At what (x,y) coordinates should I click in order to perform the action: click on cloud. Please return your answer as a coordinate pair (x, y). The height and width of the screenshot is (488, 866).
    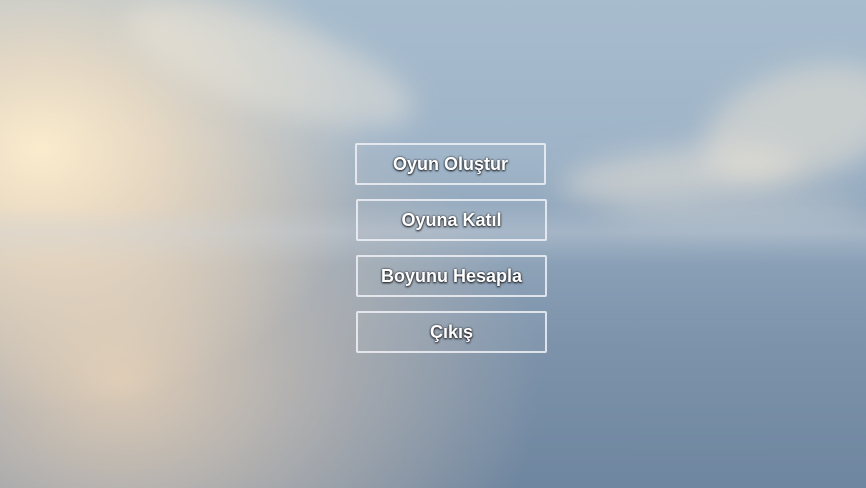
    Looking at the image, I should click on (270, 77).